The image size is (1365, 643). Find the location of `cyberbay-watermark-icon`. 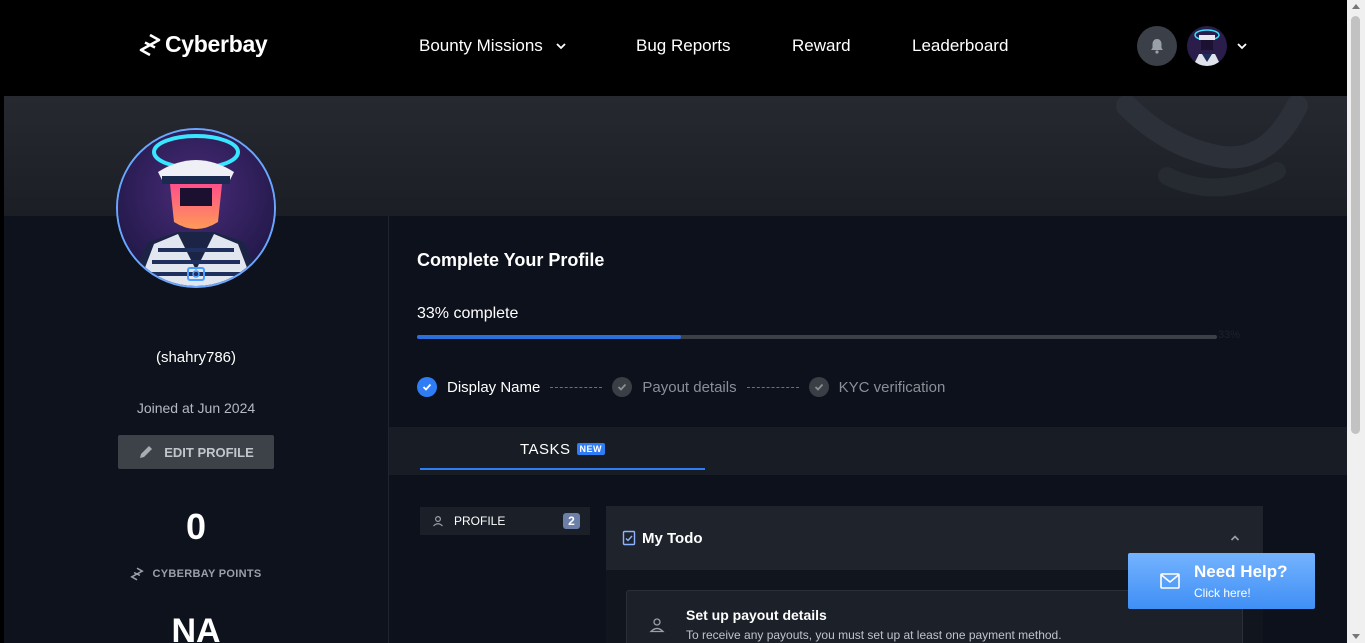

cyberbay-watermark-icon is located at coordinates (1212, 146).